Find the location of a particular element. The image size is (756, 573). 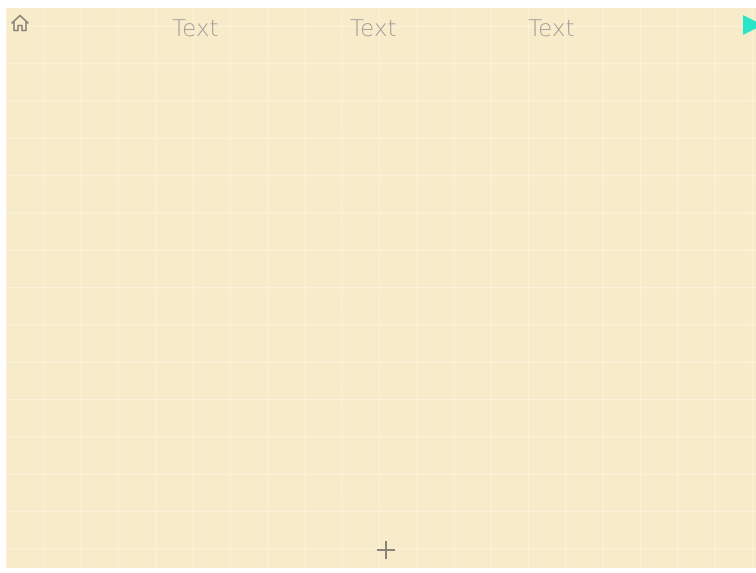

home-icon is located at coordinates (20, 23).